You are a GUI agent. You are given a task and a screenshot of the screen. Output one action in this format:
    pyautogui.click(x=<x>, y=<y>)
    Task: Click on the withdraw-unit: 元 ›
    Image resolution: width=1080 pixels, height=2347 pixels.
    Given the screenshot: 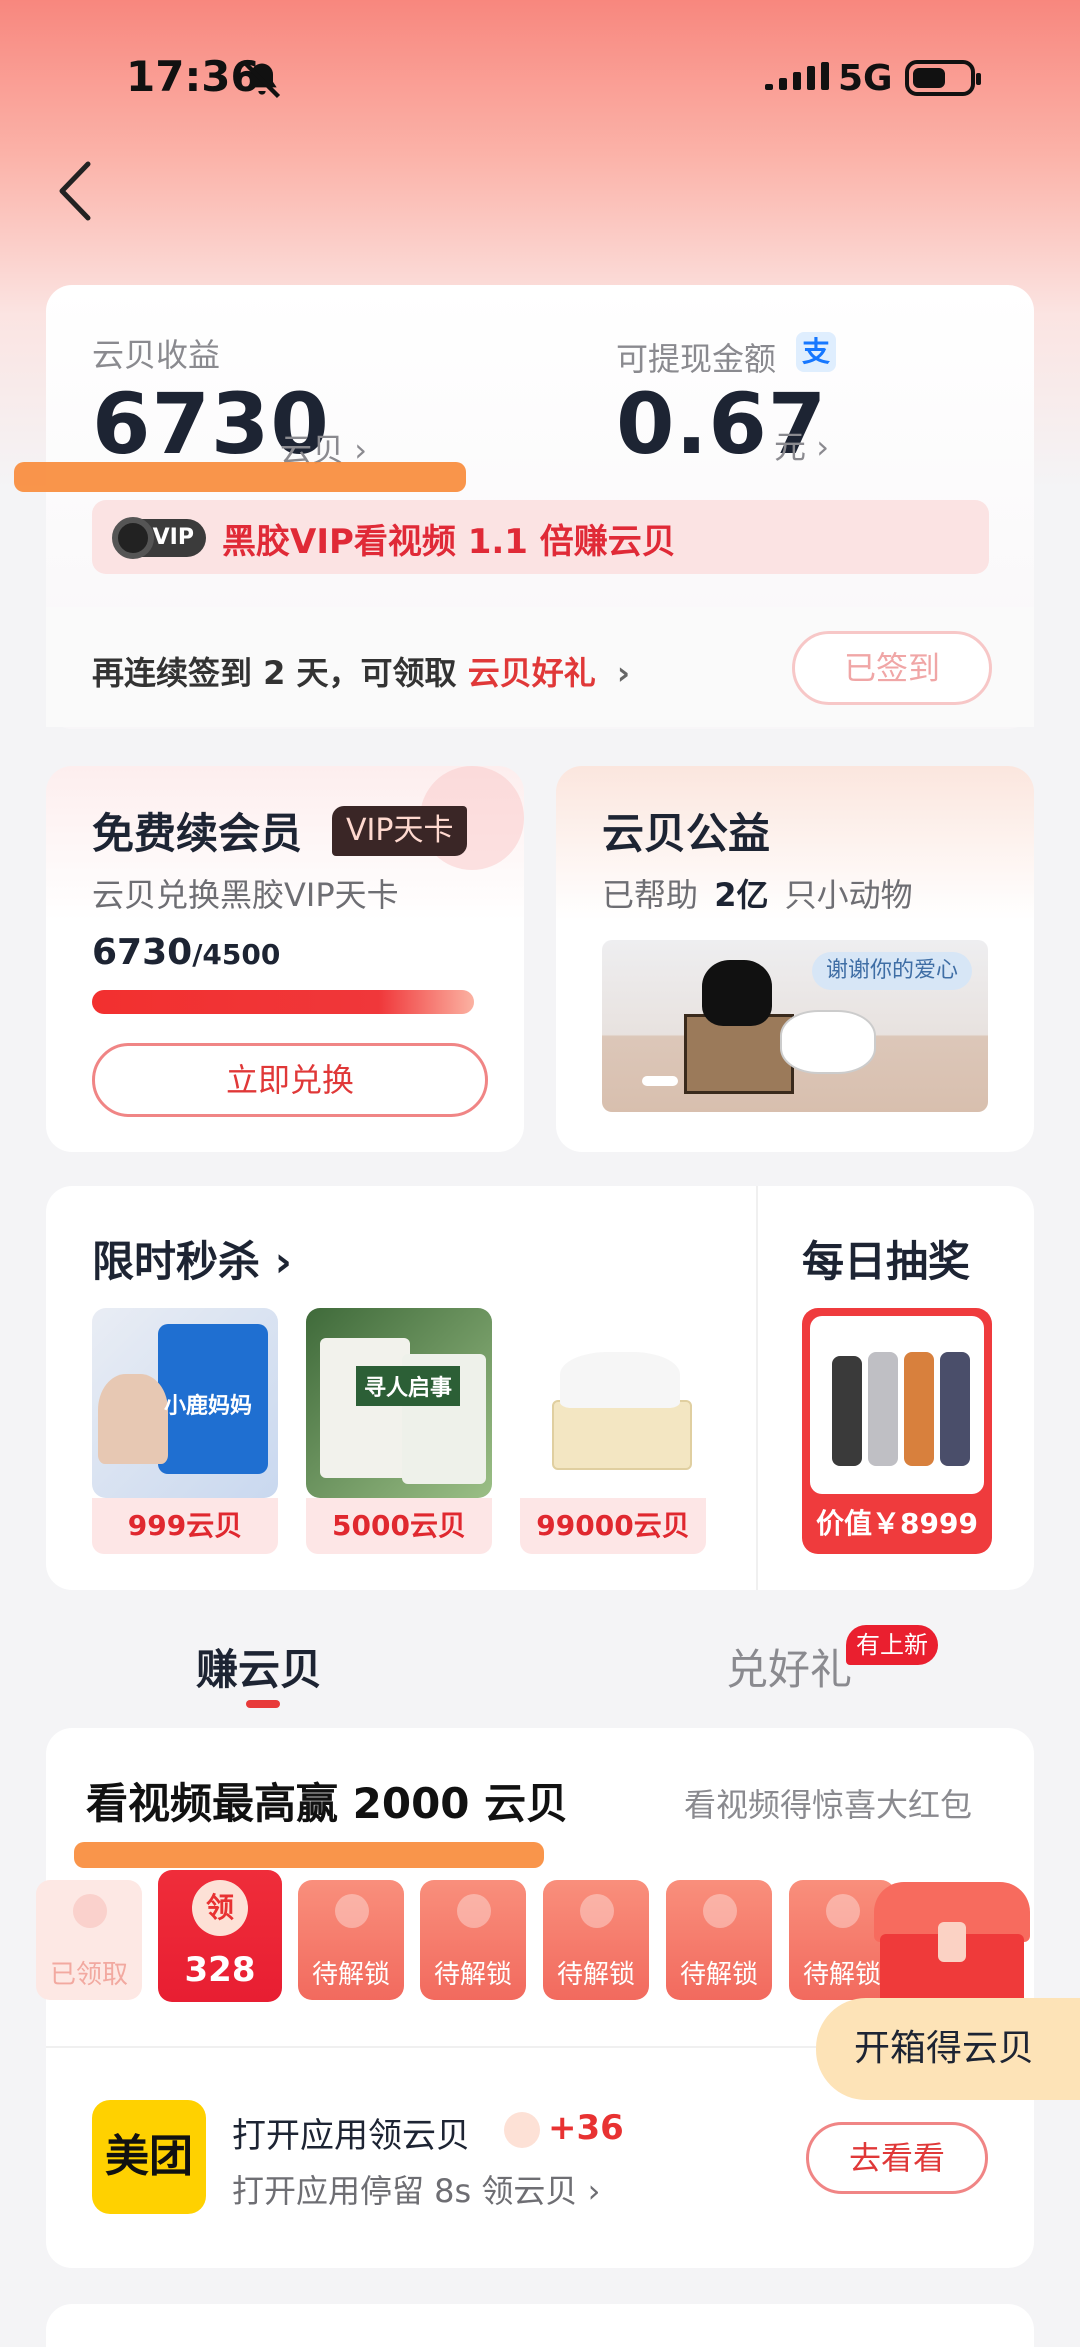 What is the action you would take?
    pyautogui.click(x=801, y=445)
    